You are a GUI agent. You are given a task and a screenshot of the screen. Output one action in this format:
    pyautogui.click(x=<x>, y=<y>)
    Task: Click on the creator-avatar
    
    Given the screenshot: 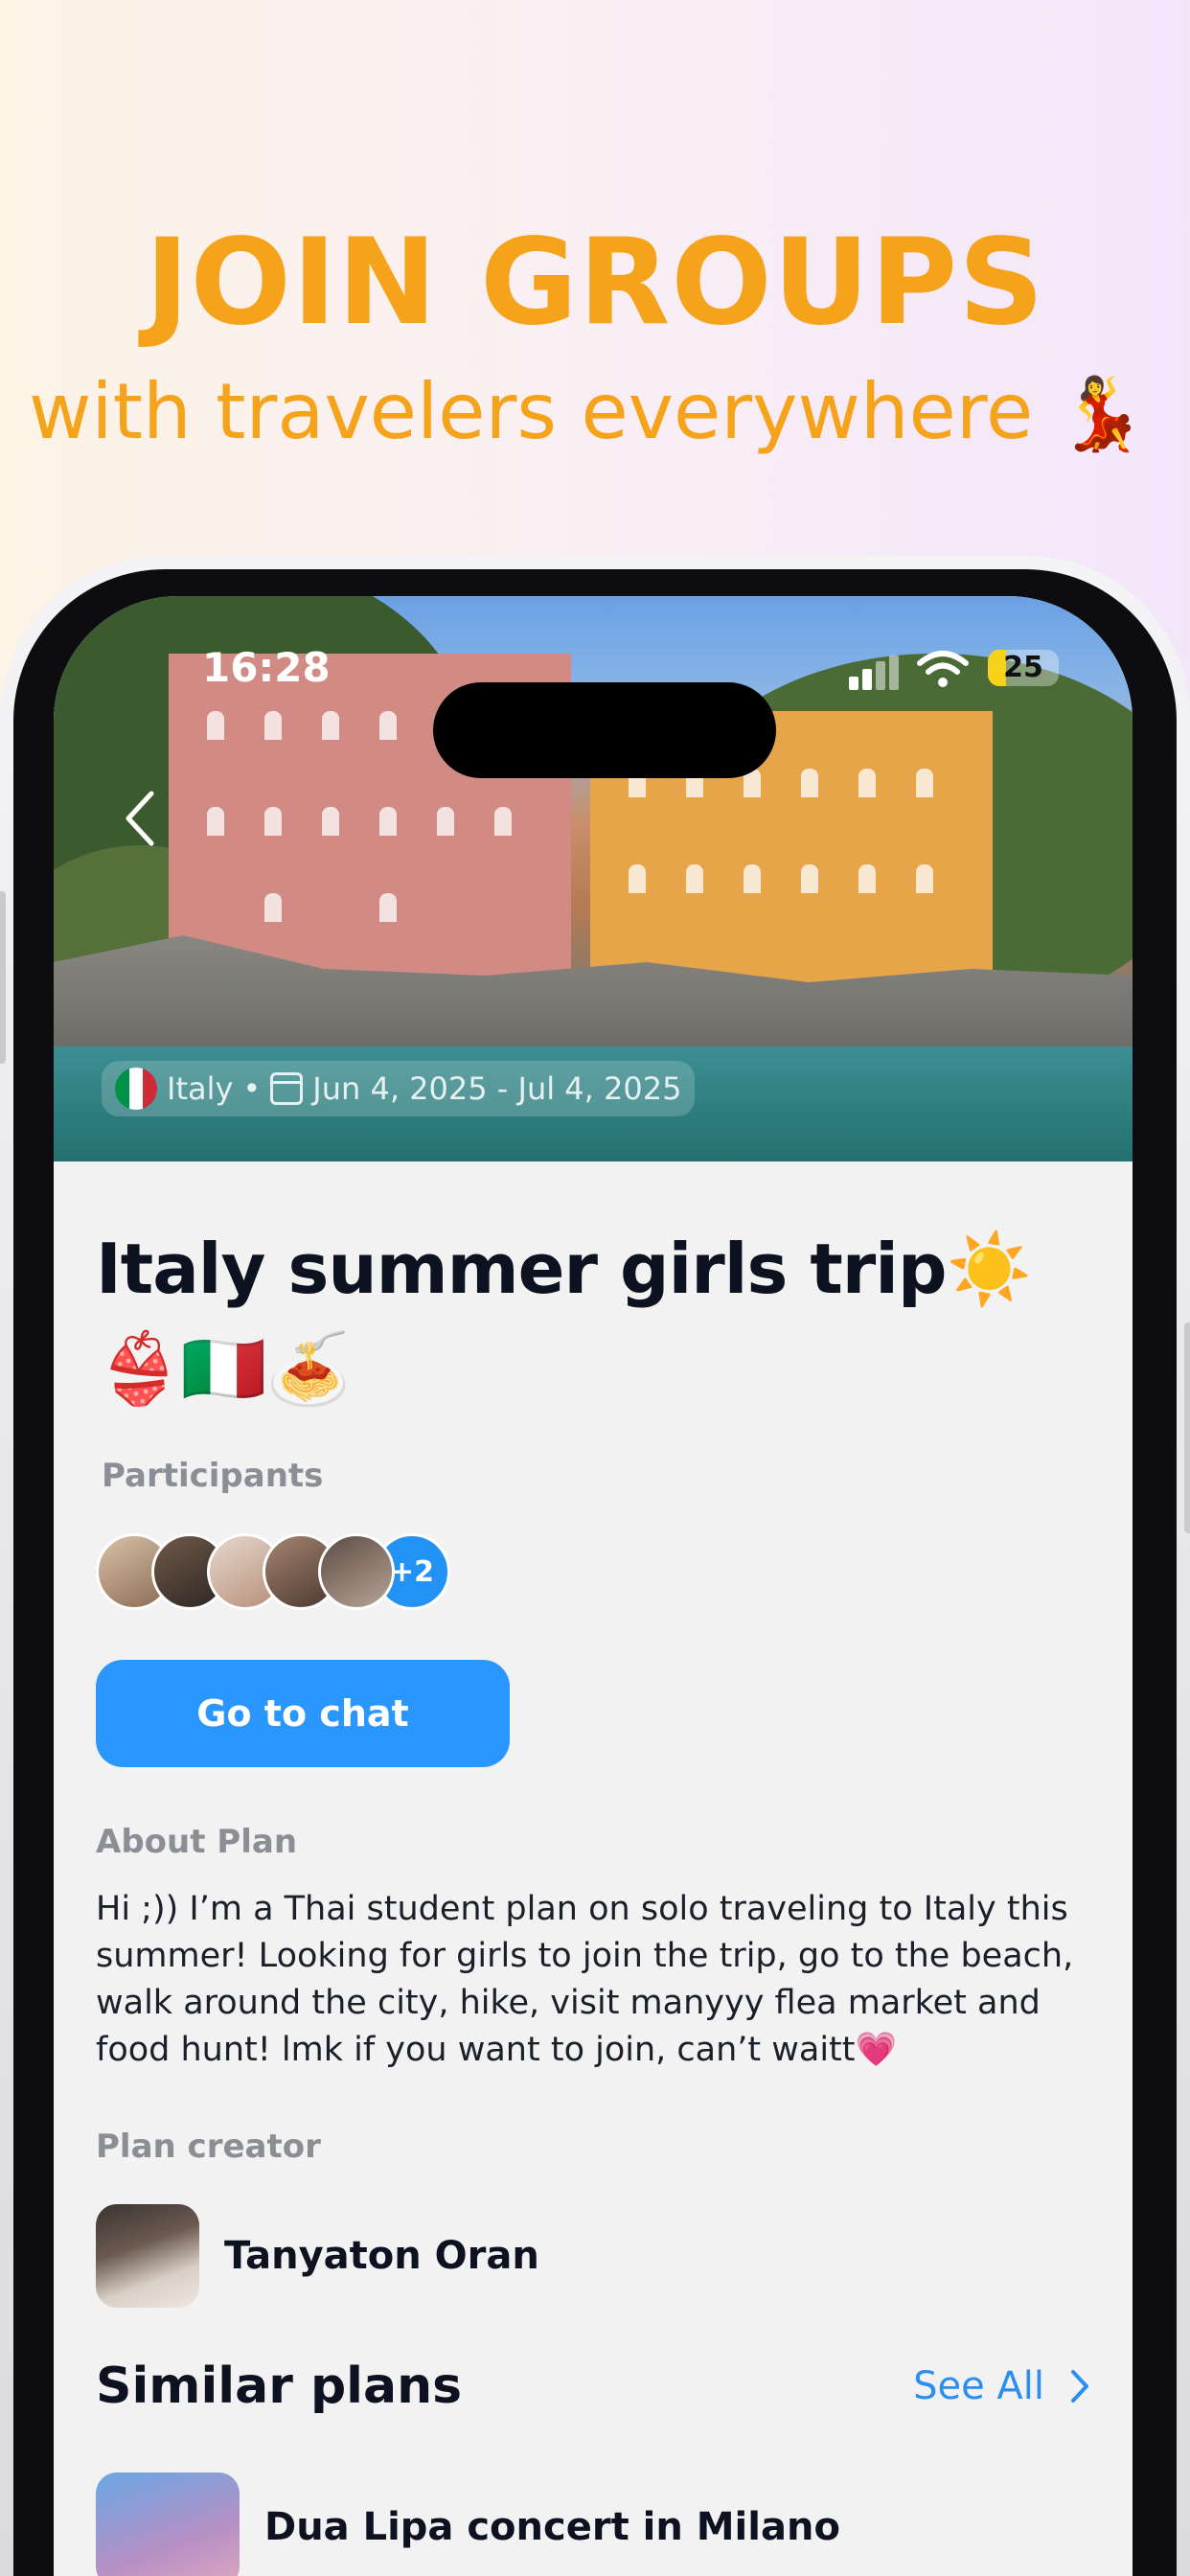 What is the action you would take?
    pyautogui.click(x=148, y=2256)
    